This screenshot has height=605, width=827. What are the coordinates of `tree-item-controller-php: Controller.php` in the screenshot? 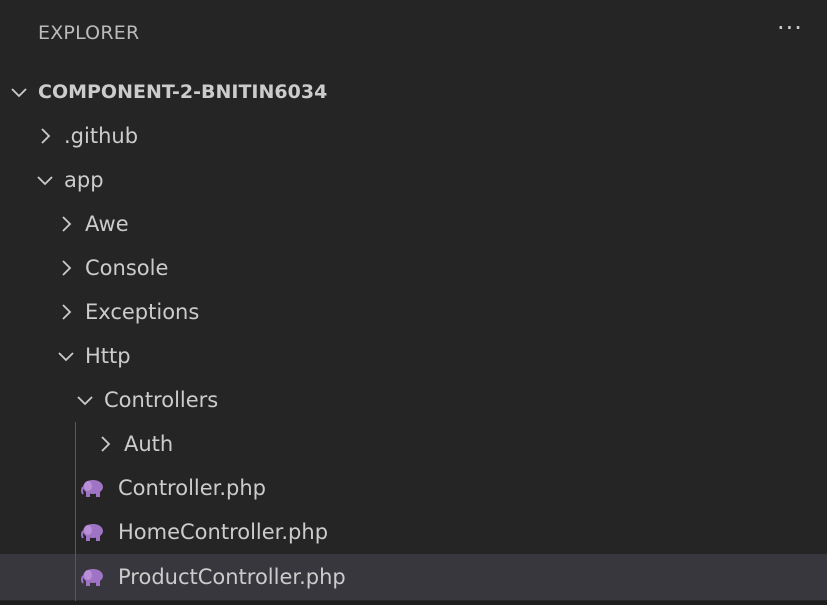 It's located at (413, 488).